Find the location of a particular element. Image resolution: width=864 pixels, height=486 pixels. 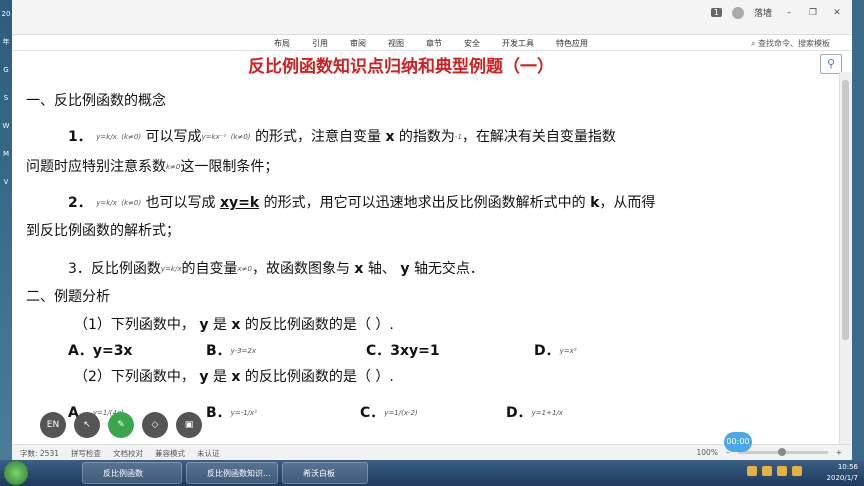

text: 的形式，注意自变量 is located at coordinates (317, 137).